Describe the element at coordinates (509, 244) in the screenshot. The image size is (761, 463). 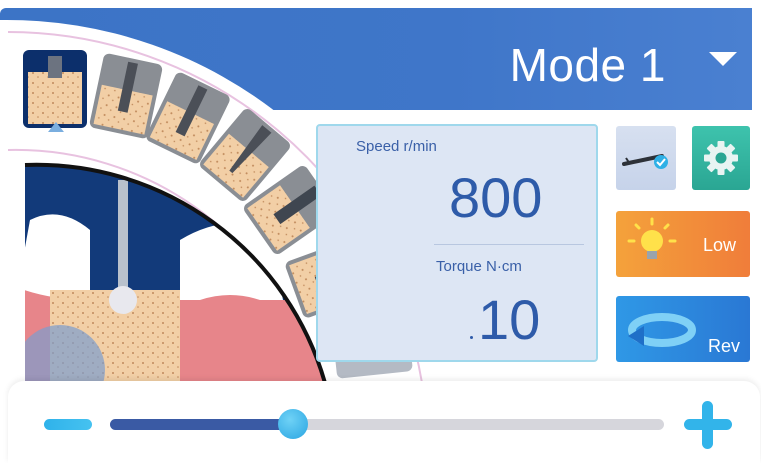
I see `panel-divider` at that location.